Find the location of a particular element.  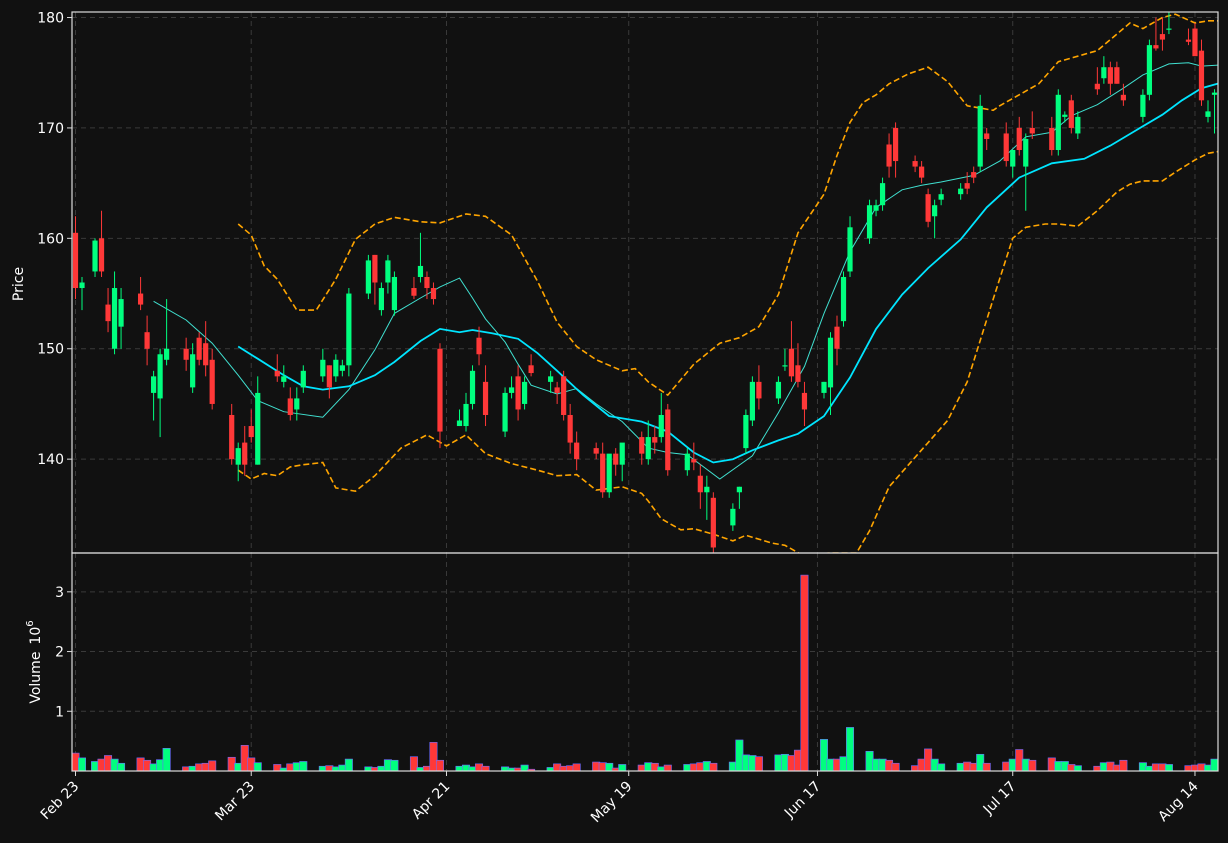

price-tick-label: 150 is located at coordinates (50, 350).